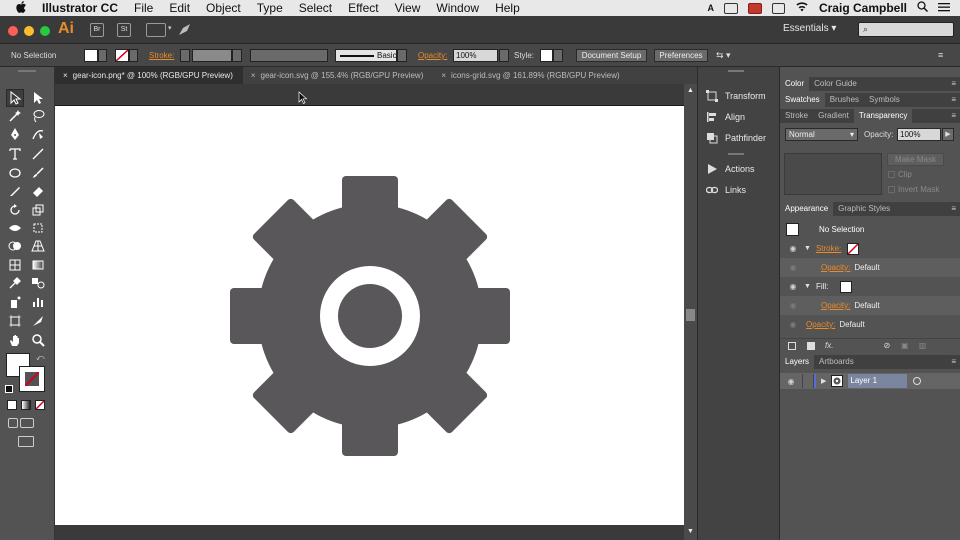 Image resolution: width=960 pixels, height=540 pixels. What do you see at coordinates (870, 248) in the screenshot?
I see `appearance-stroke-row: ◉ ▼ Stroke:` at bounding box center [870, 248].